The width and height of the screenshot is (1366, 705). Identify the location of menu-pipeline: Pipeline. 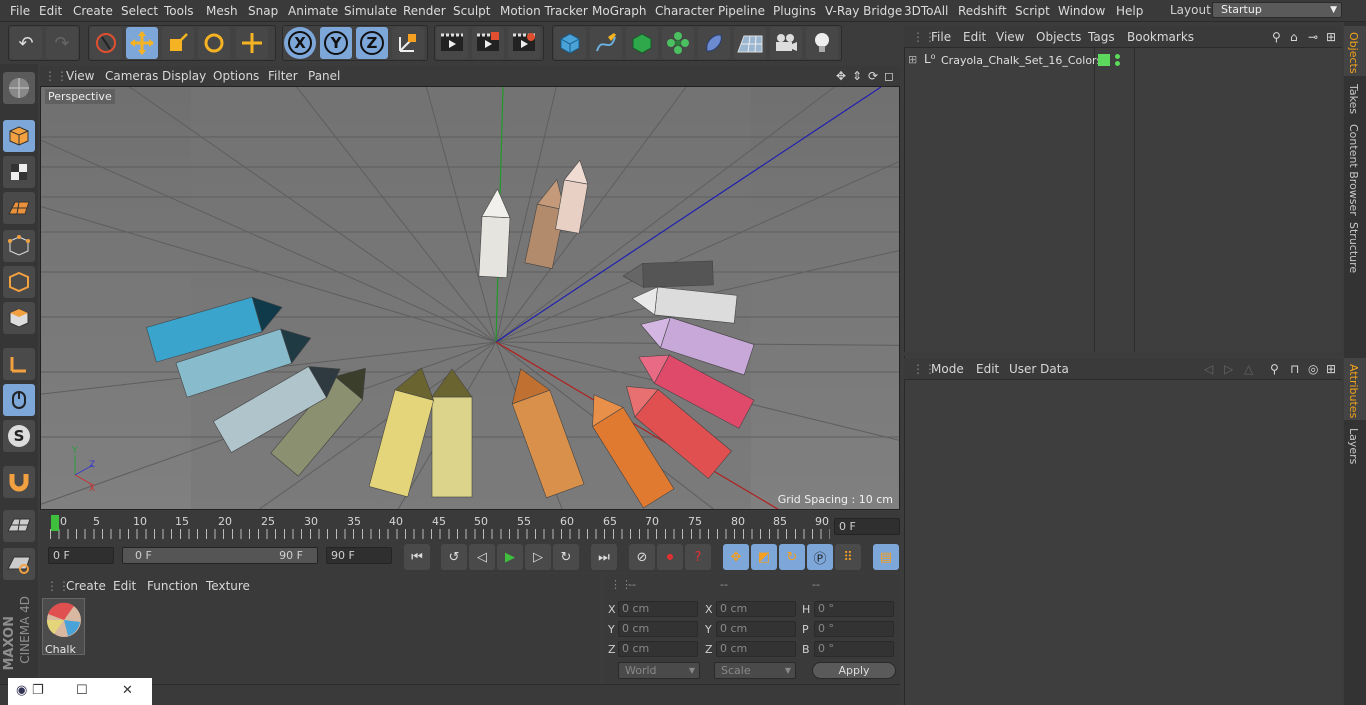
(741, 11).